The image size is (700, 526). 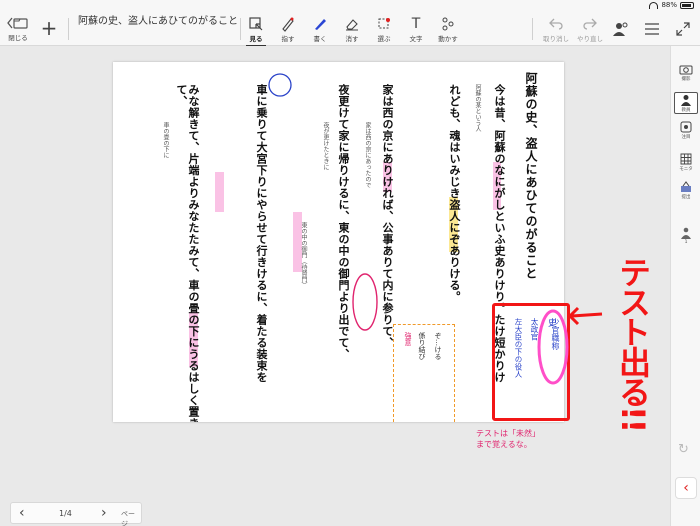 I want to click on rail-label: モニタ, so click(x=686, y=169).